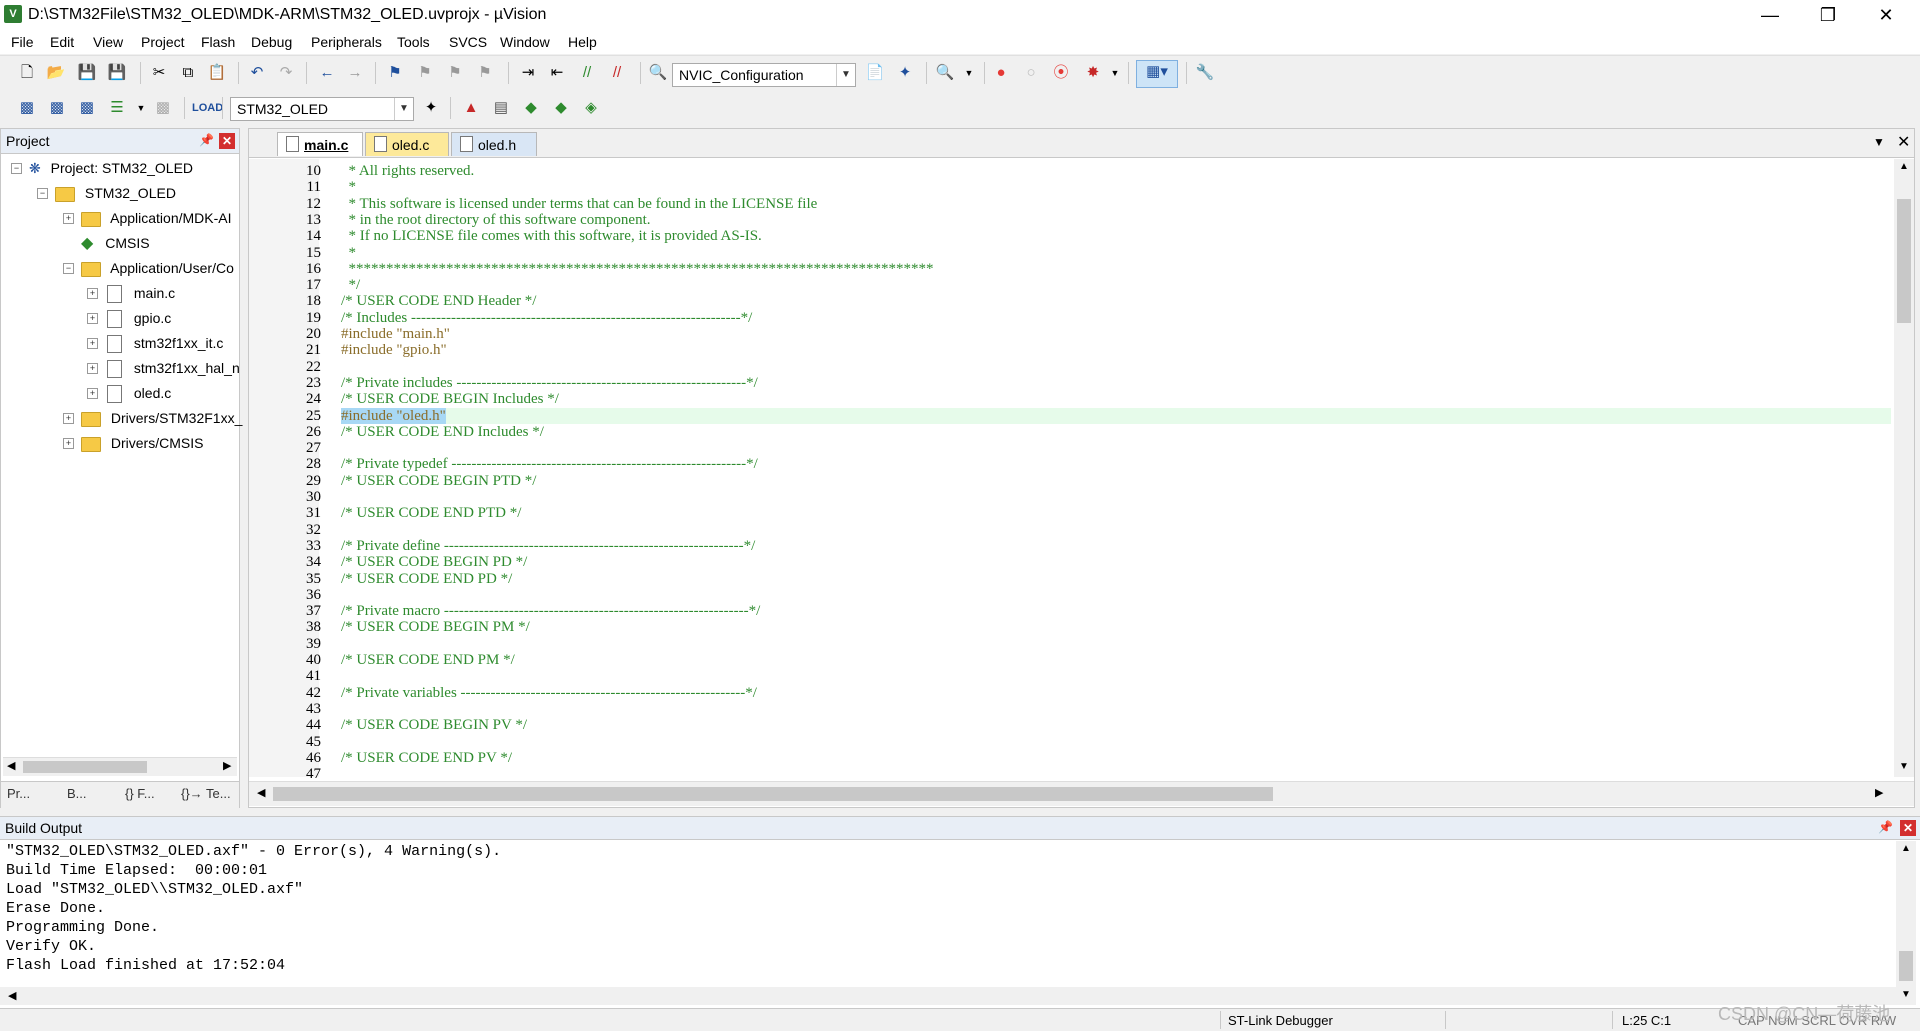 The height and width of the screenshot is (1031, 1920). I want to click on copy-icon: ⧉, so click(188, 73).